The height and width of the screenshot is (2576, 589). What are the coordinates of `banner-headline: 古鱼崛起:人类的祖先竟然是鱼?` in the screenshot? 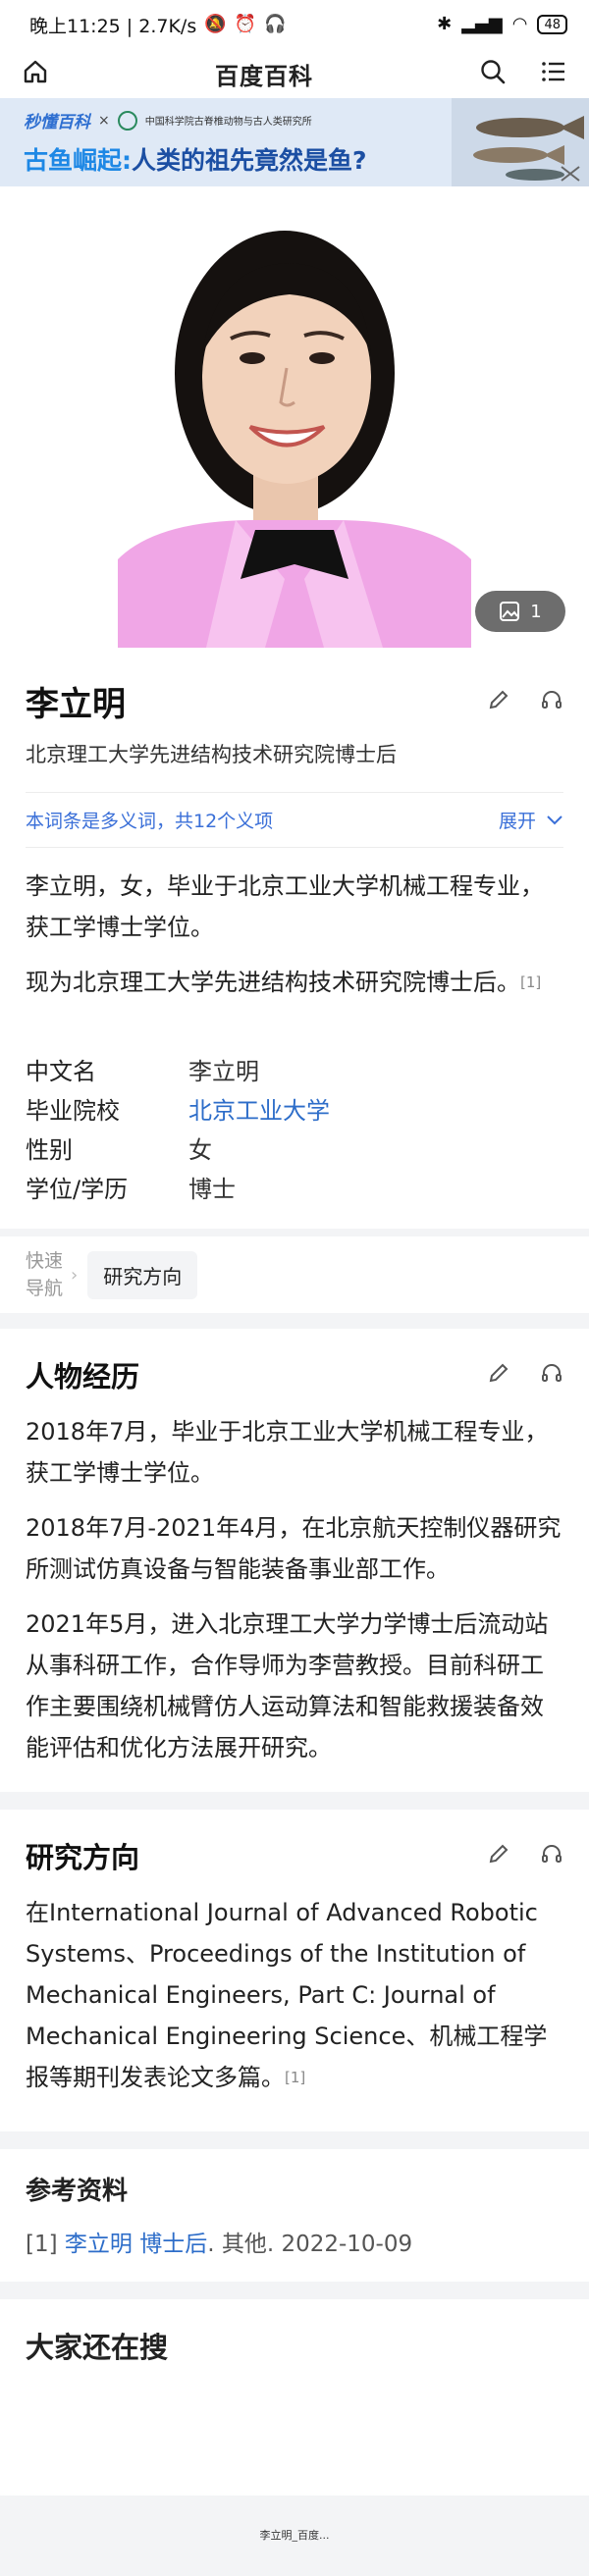 It's located at (196, 160).